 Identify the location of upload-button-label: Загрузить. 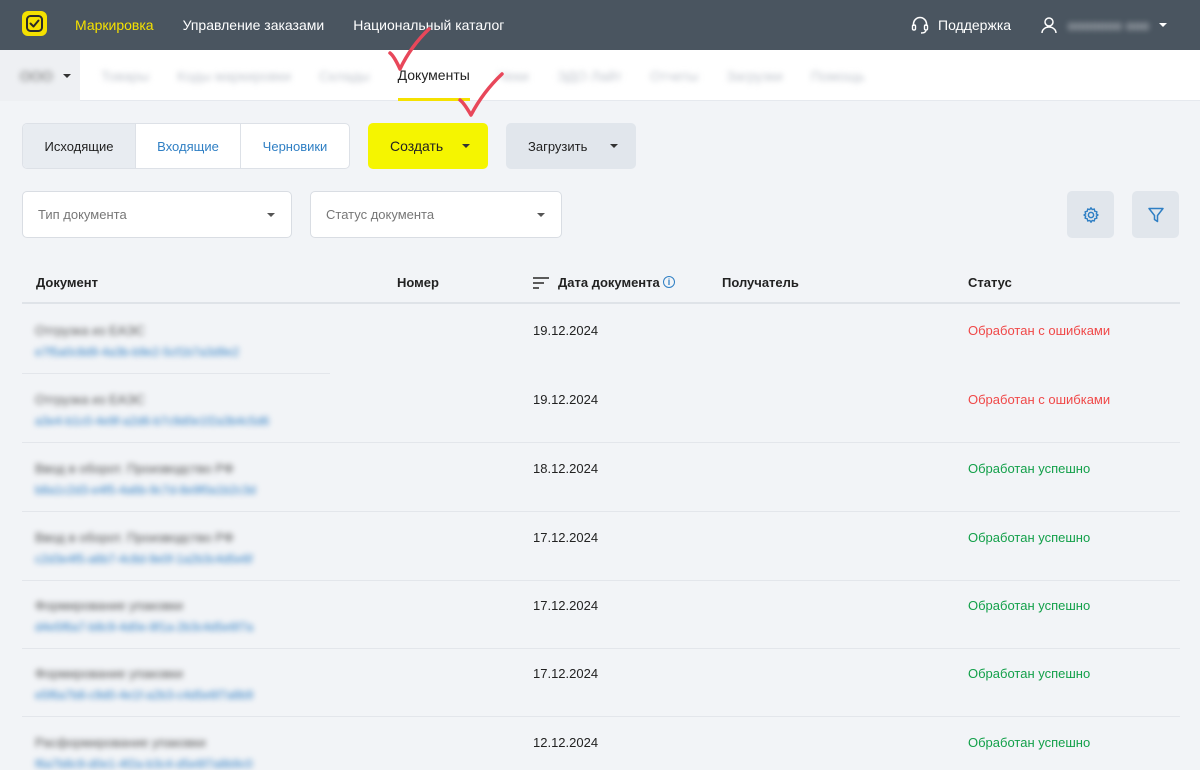
(558, 146).